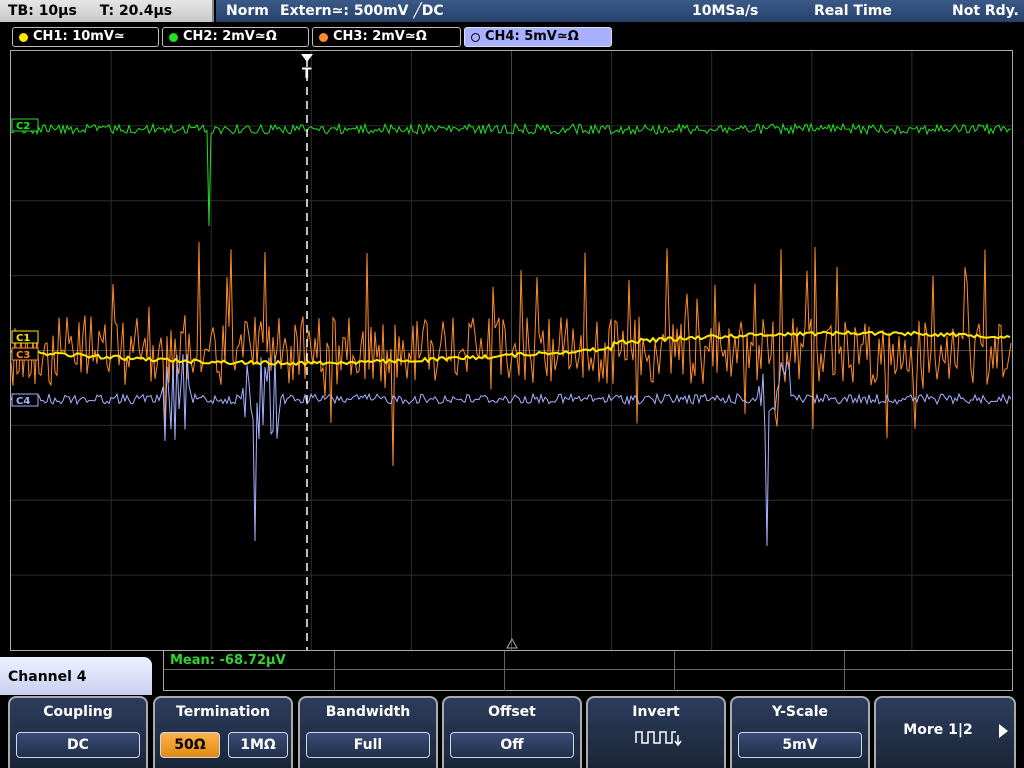  I want to click on more-softkey: More 1|2, so click(945, 732).